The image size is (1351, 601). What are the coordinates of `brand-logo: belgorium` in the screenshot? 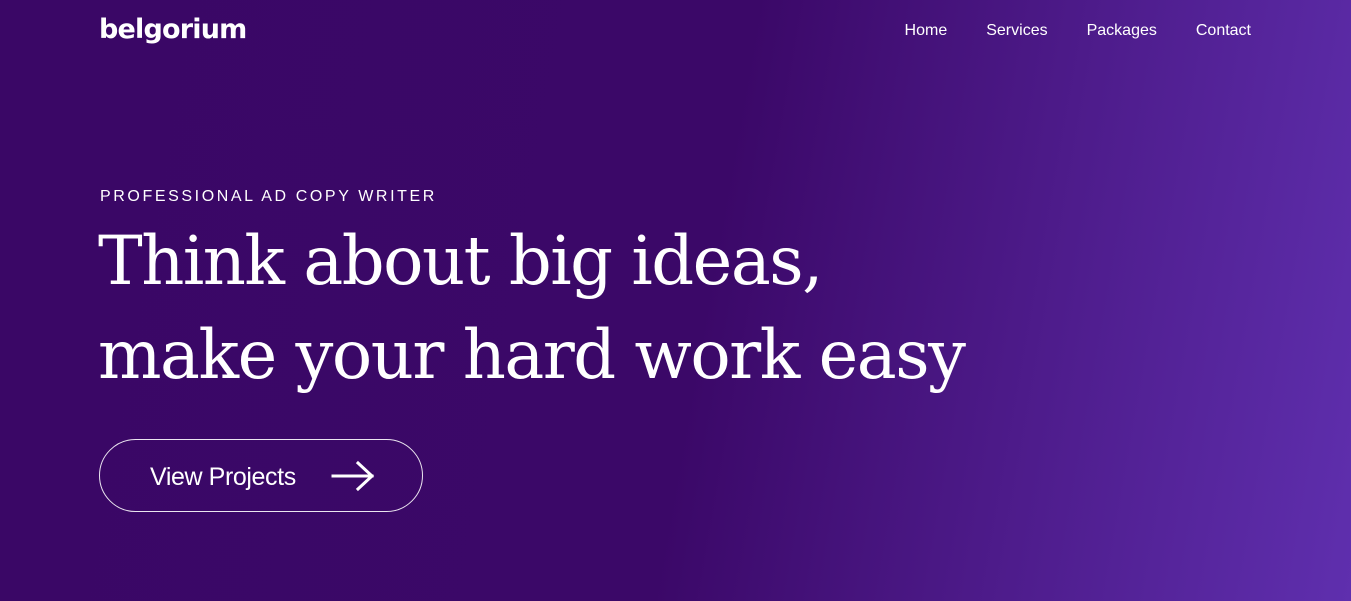 It's located at (173, 30).